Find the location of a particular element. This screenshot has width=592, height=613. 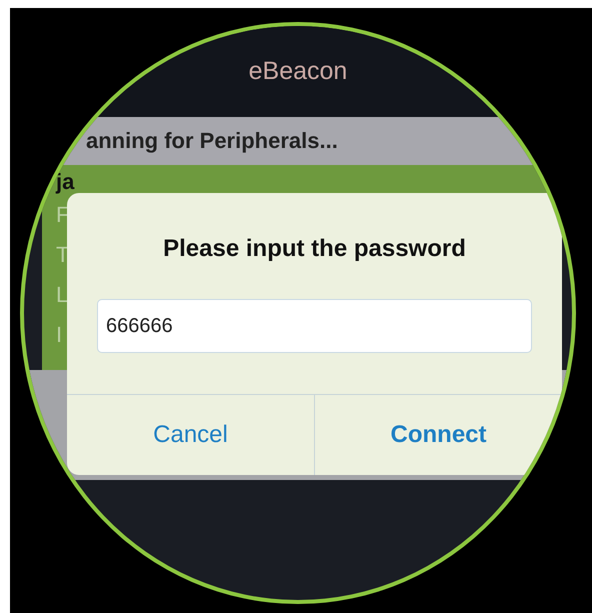

alert-title: Please input the password is located at coordinates (314, 249).